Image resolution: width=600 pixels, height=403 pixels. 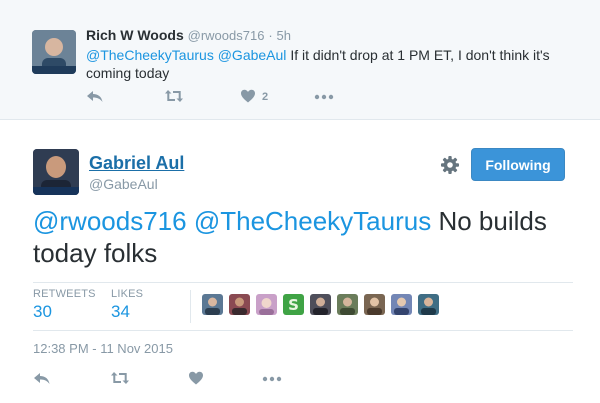 I want to click on tweet-timestamp: 12:38 PM - 11 Nov 2015, so click(x=103, y=348).